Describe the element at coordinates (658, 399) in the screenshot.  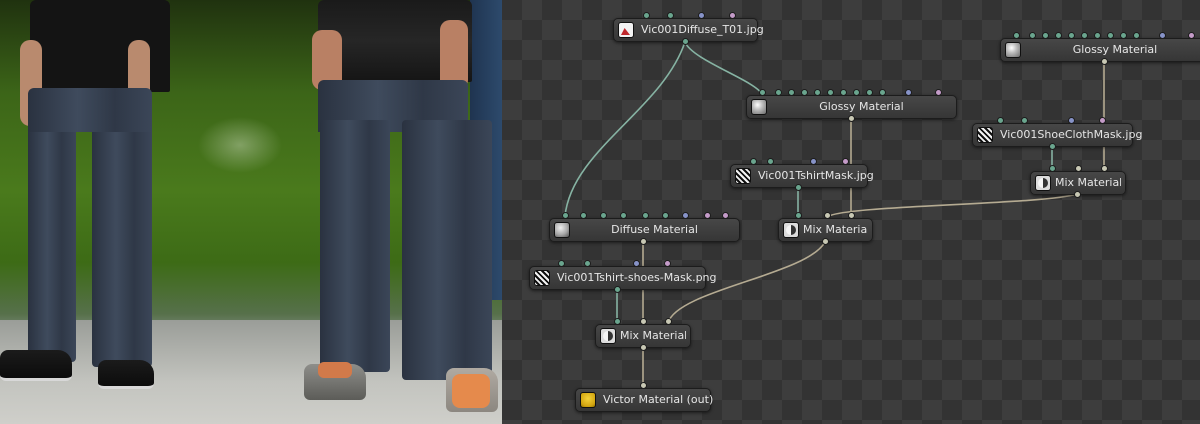
I see `node-label: Victor Material (out)` at that location.